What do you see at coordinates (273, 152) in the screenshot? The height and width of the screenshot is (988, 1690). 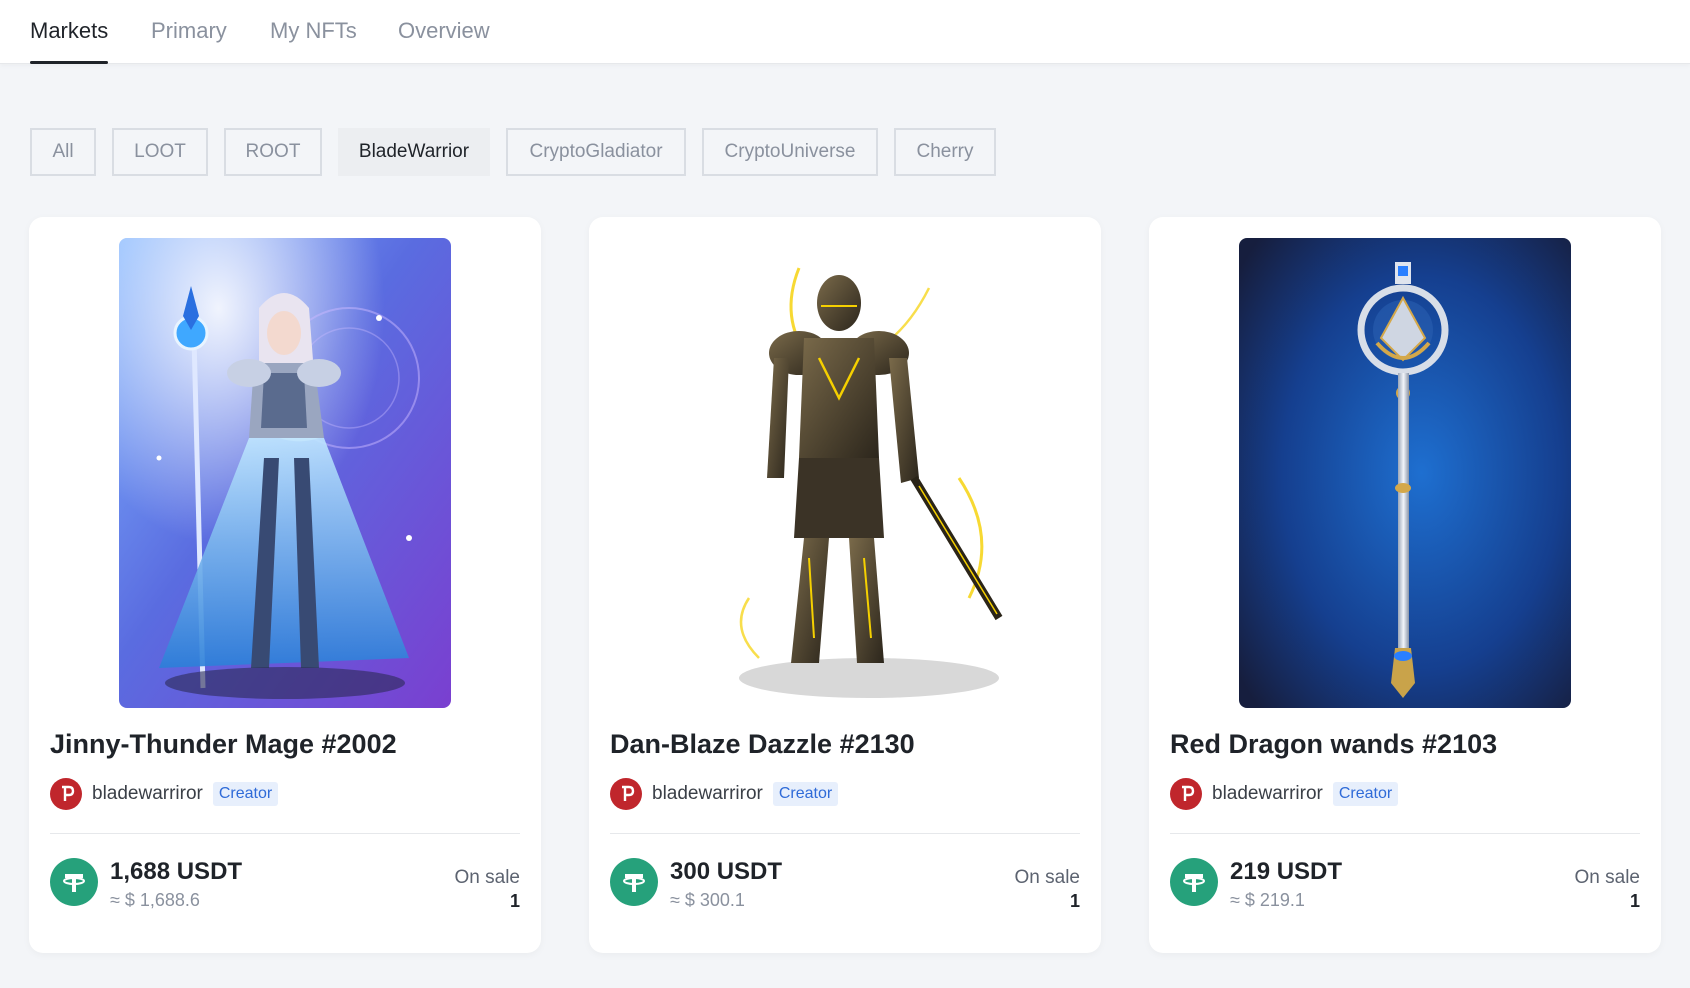 I see `filter-chip-root: ROOT` at bounding box center [273, 152].